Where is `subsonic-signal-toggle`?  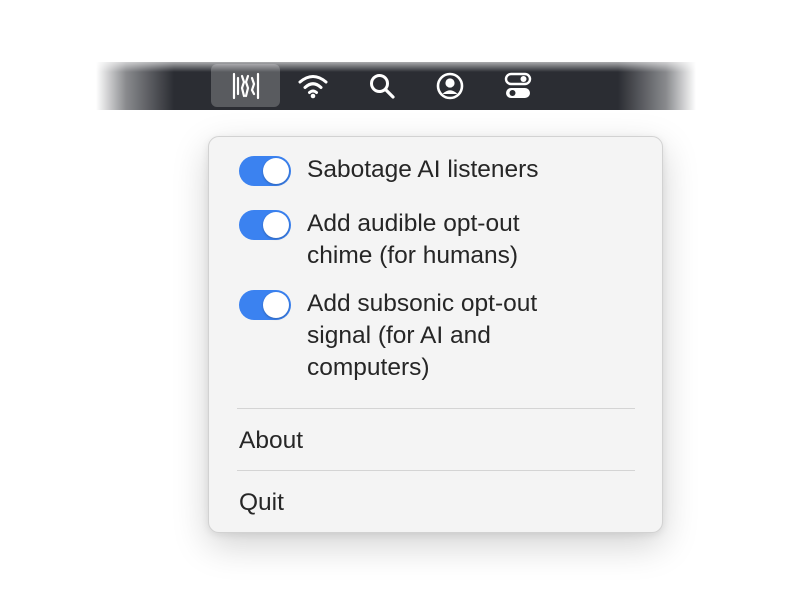
subsonic-signal-toggle is located at coordinates (265, 305).